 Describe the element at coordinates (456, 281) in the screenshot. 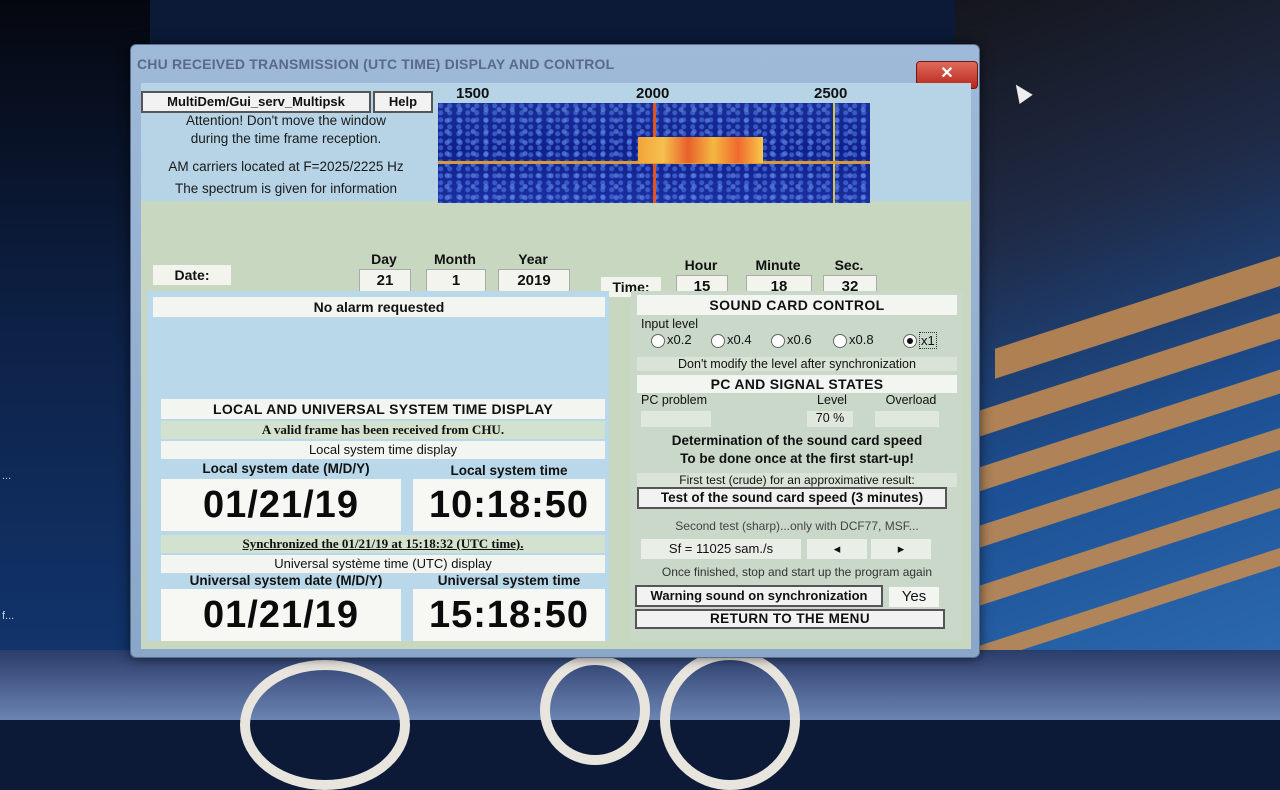

I see `month-value: 1` at that location.